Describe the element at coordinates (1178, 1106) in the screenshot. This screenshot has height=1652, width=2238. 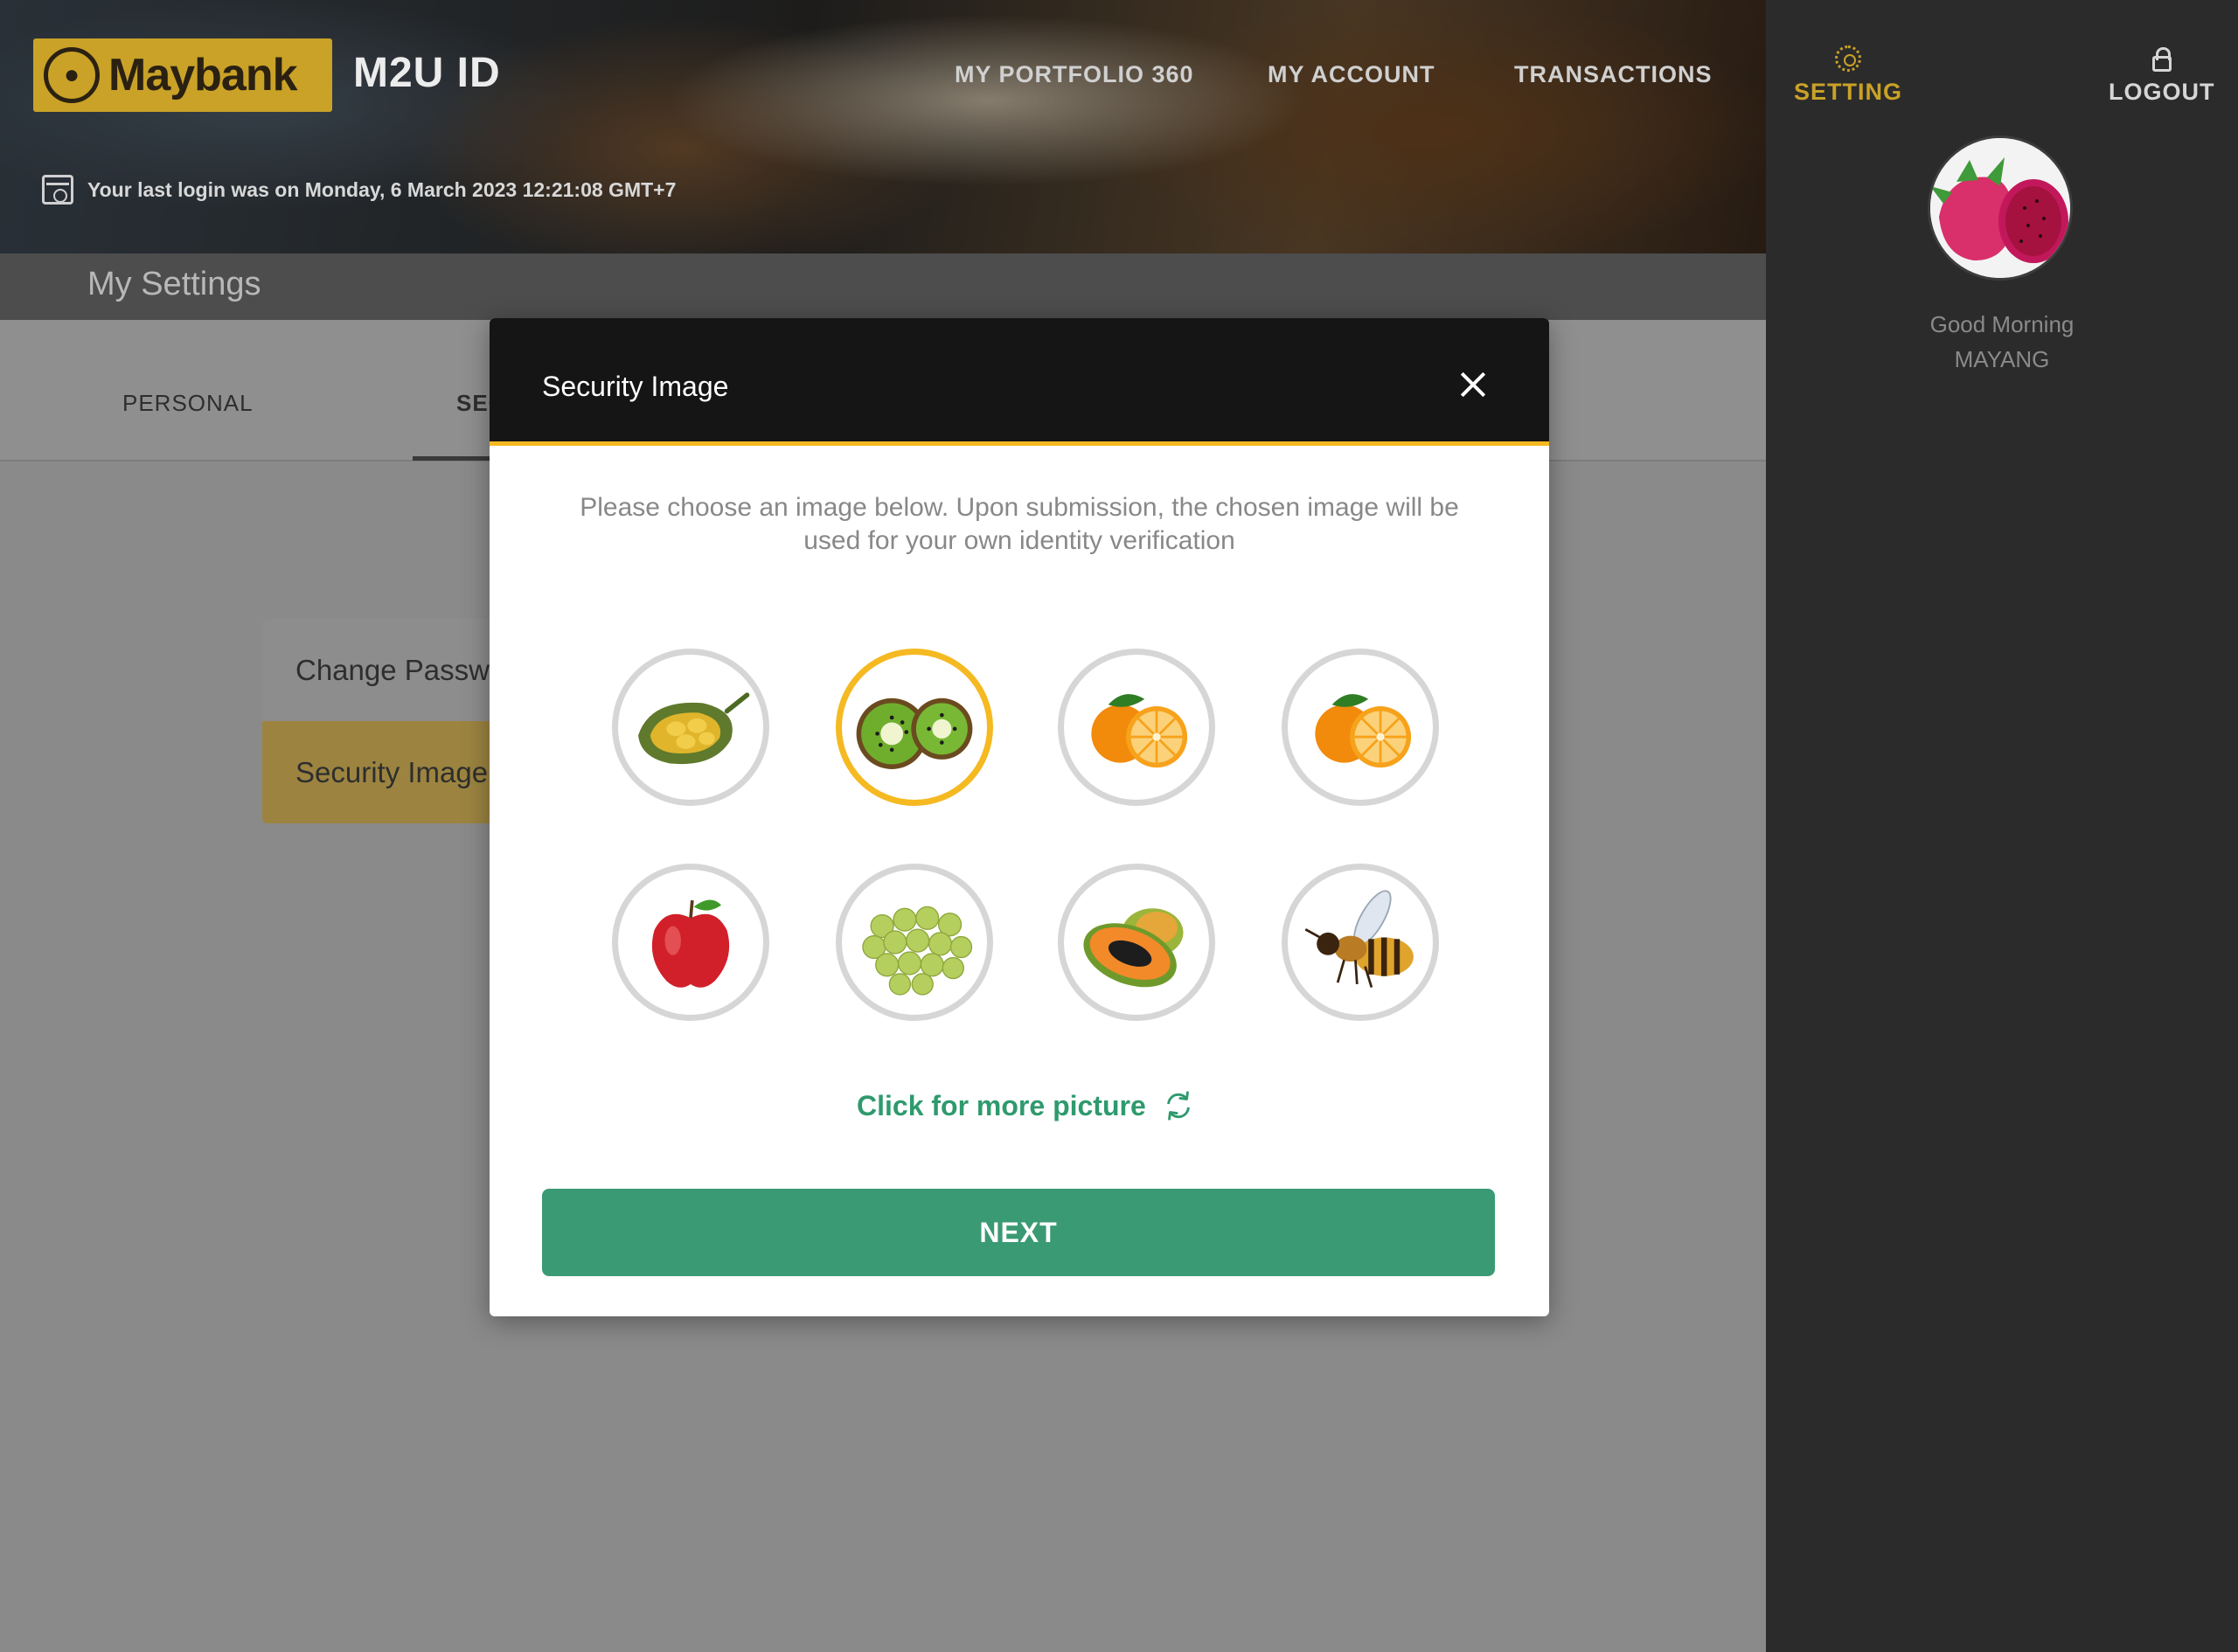
I see `refresh-icon` at that location.